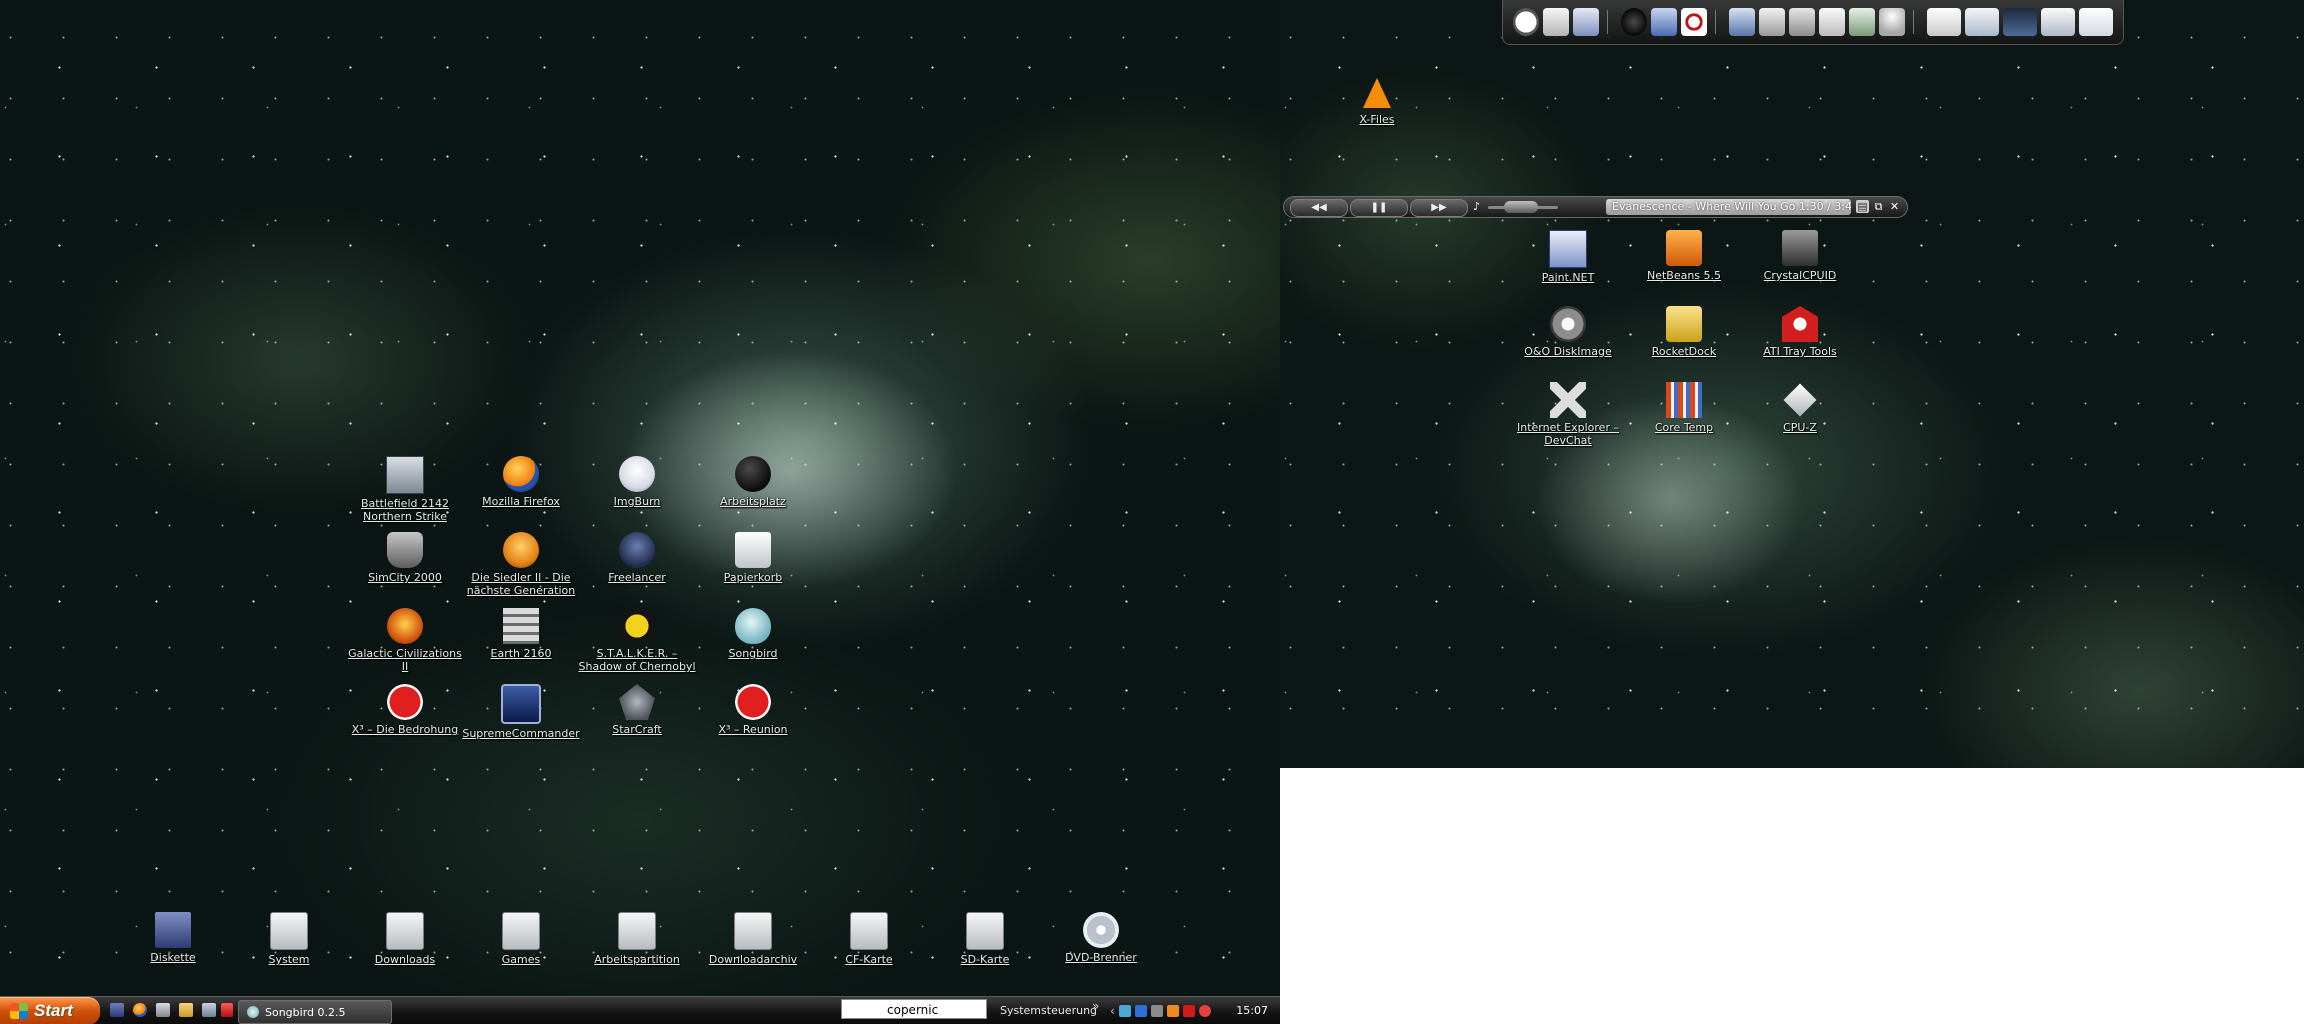 The image size is (2304, 1024). What do you see at coordinates (163, 1010) in the screenshot?
I see `quicklaunch-window-icon` at bounding box center [163, 1010].